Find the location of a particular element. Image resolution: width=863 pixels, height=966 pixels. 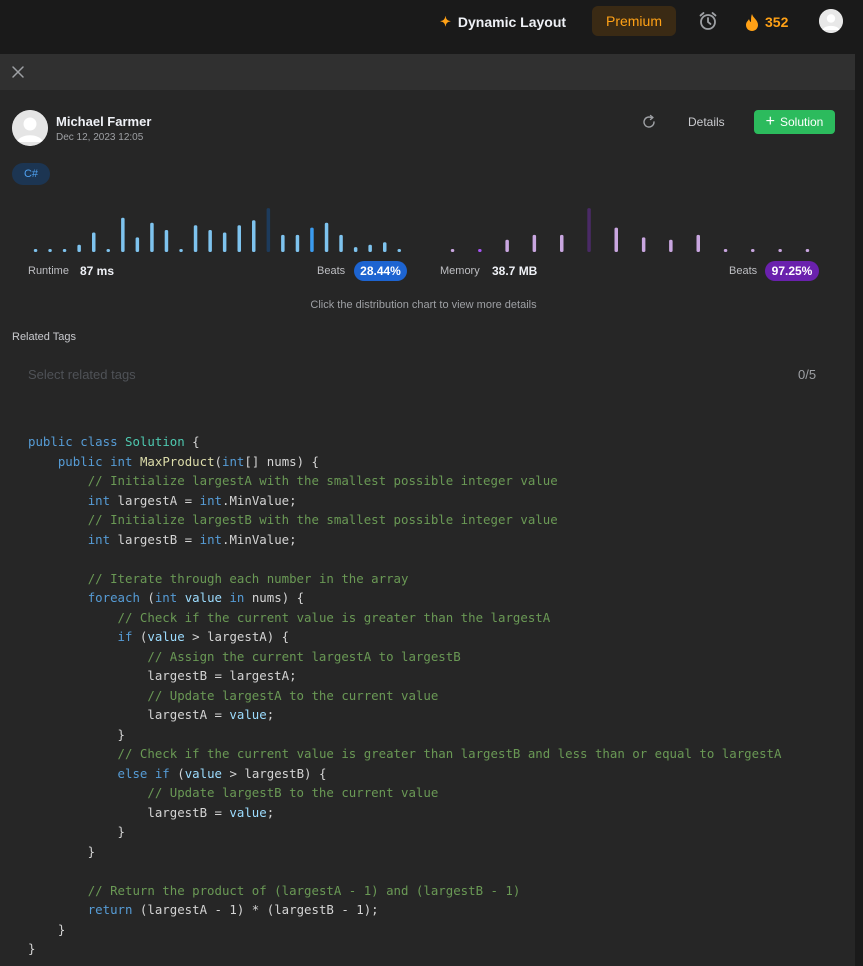

memory-value: 38.7 MB is located at coordinates (515, 271).